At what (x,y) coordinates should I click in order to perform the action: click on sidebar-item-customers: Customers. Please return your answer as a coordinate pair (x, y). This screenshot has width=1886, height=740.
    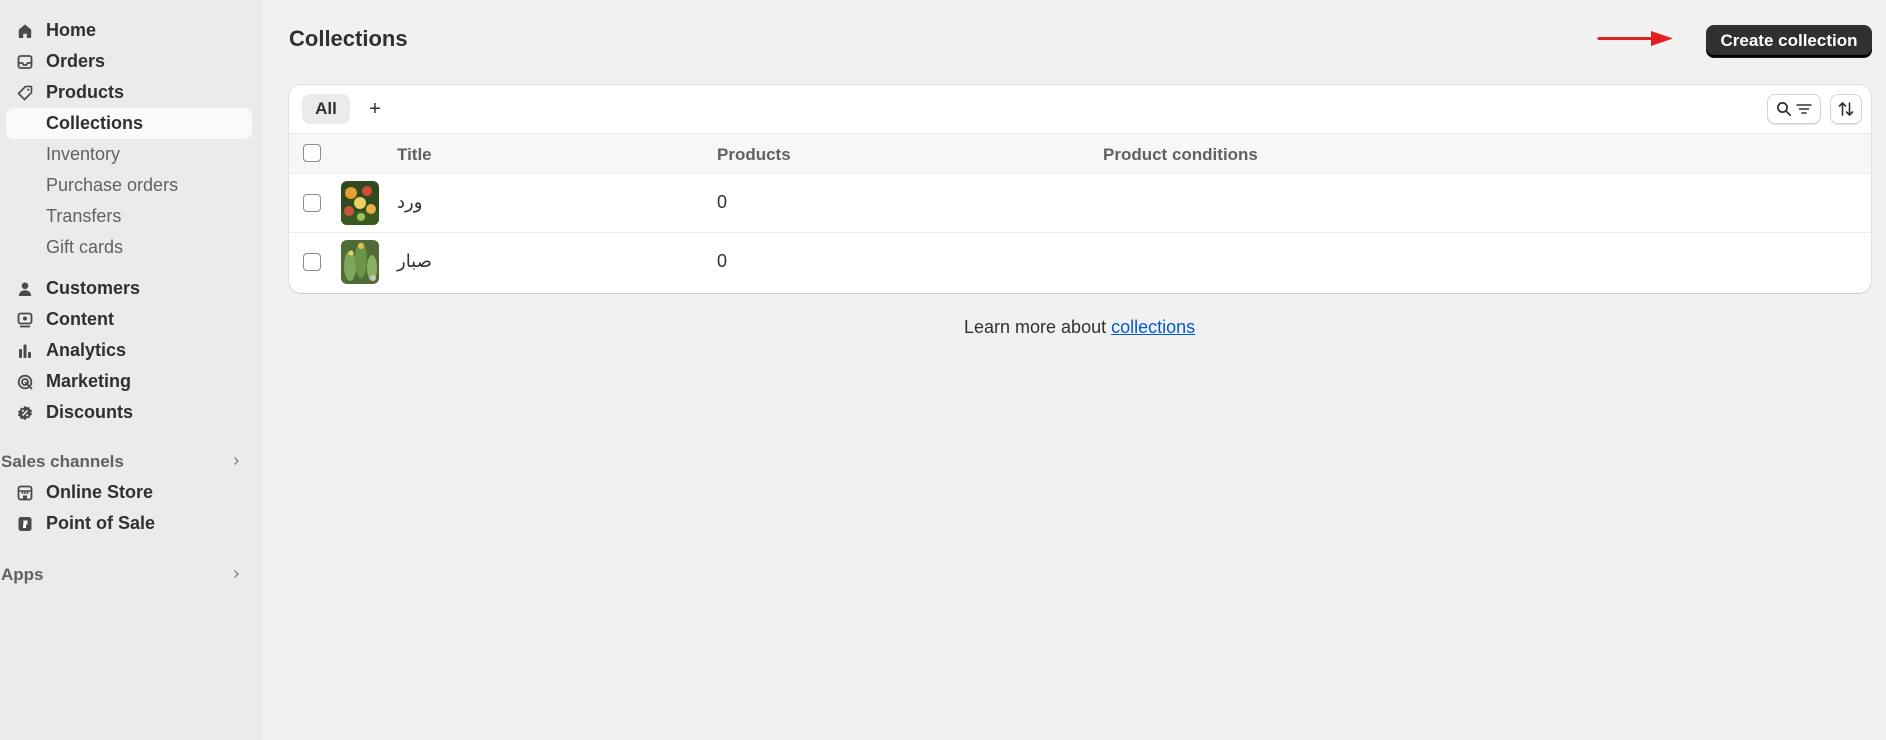
    Looking at the image, I should click on (129, 288).